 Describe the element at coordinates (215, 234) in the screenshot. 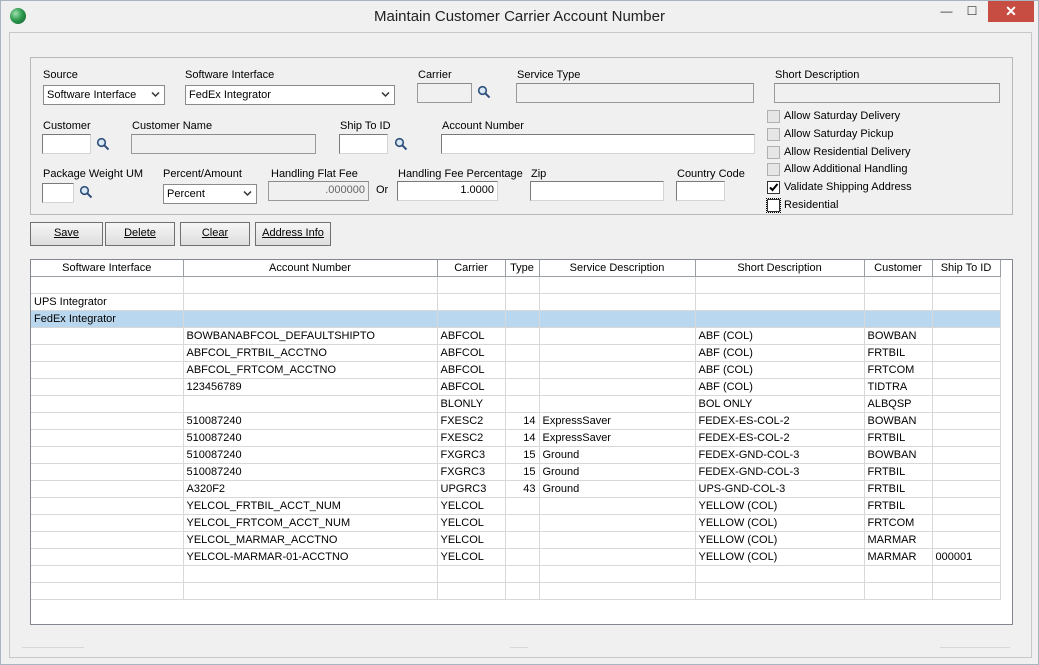

I see `clear-button: Clear` at that location.